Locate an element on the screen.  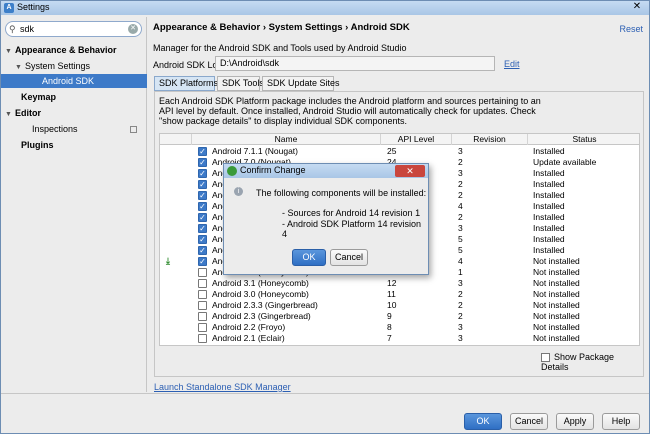
table-row: Android 2.2 (Froyo) 8 3 Not installed is located at coordinates (399, 327).